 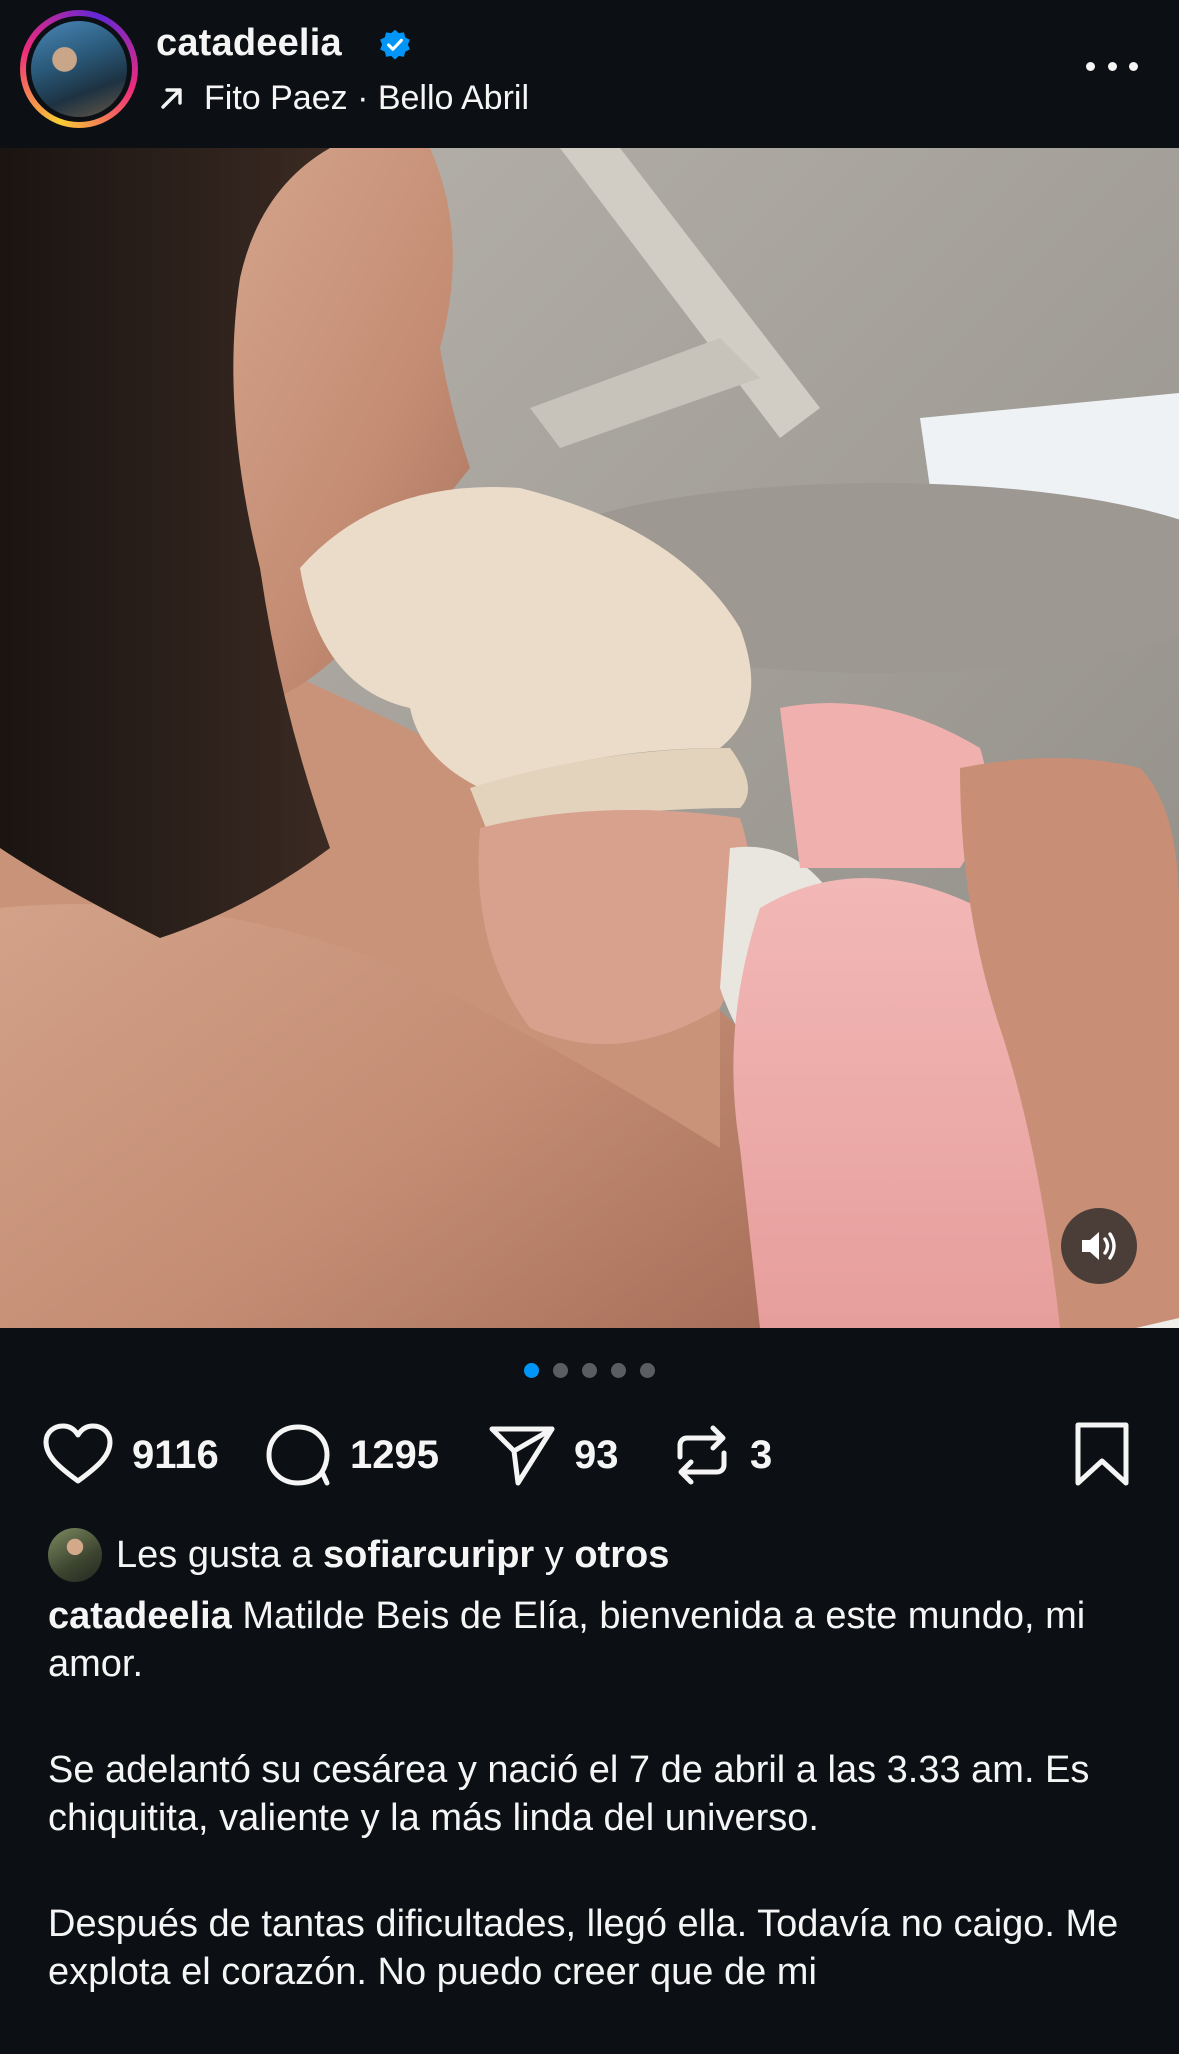 I want to click on story-avatar, so click(x=79, y=69).